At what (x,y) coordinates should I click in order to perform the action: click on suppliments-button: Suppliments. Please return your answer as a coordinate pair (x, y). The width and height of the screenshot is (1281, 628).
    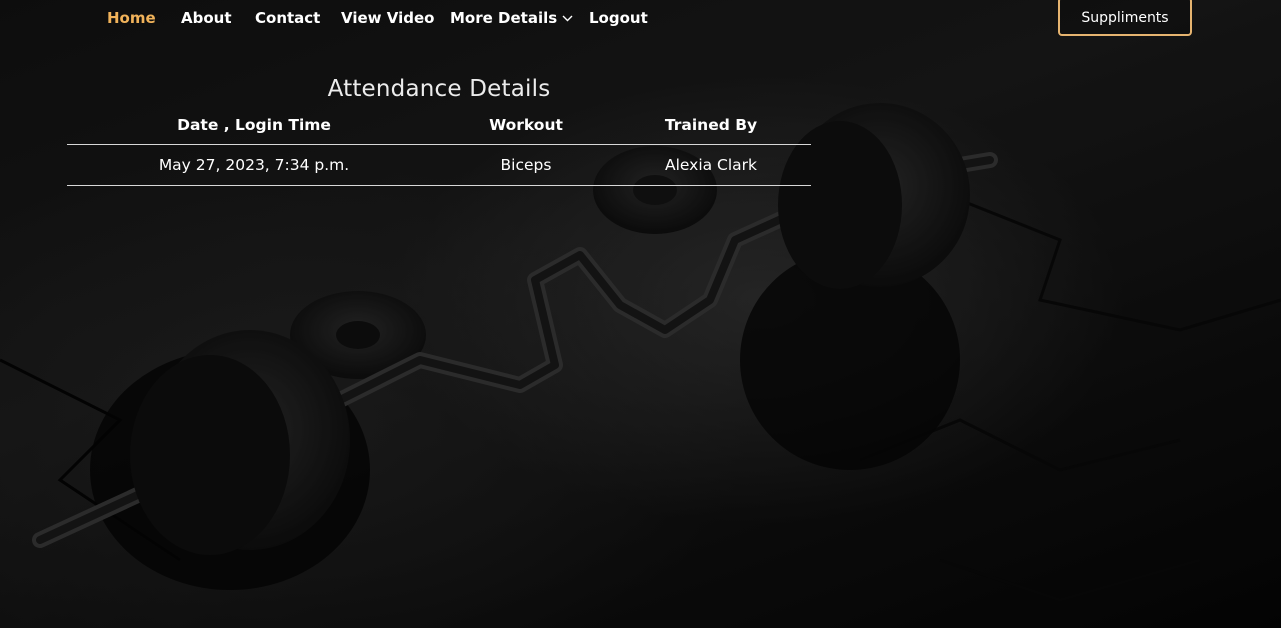
    Looking at the image, I should click on (1125, 18).